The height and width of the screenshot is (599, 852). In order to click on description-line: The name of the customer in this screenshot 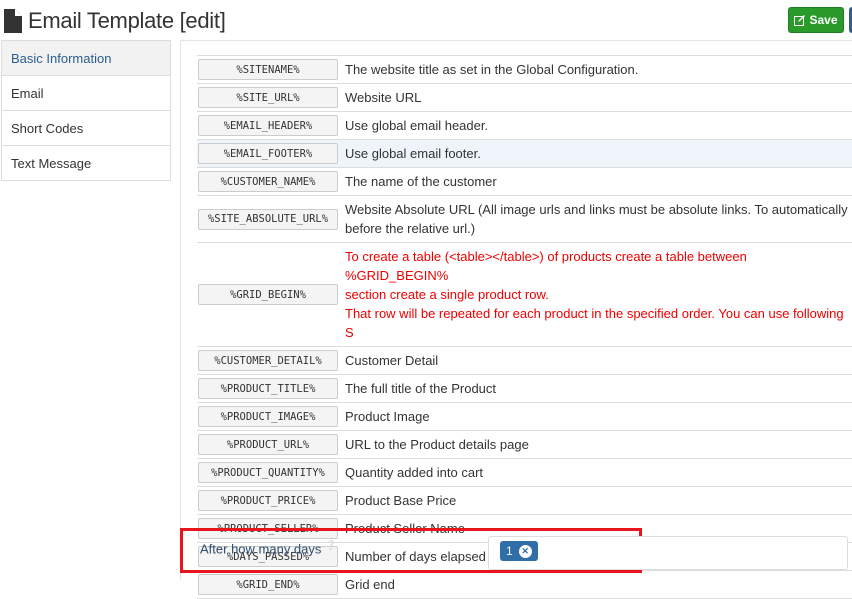, I will do `click(421, 181)`.